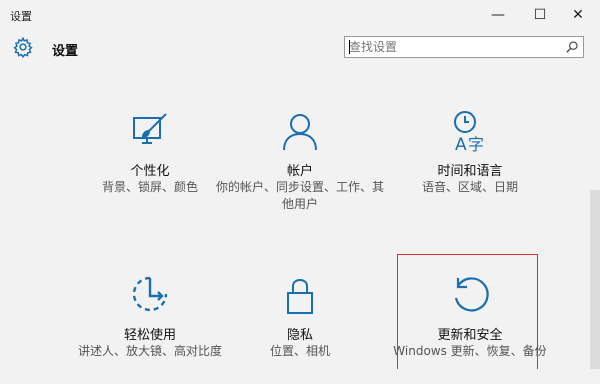  I want to click on close-button: ✕, so click(578, 15).